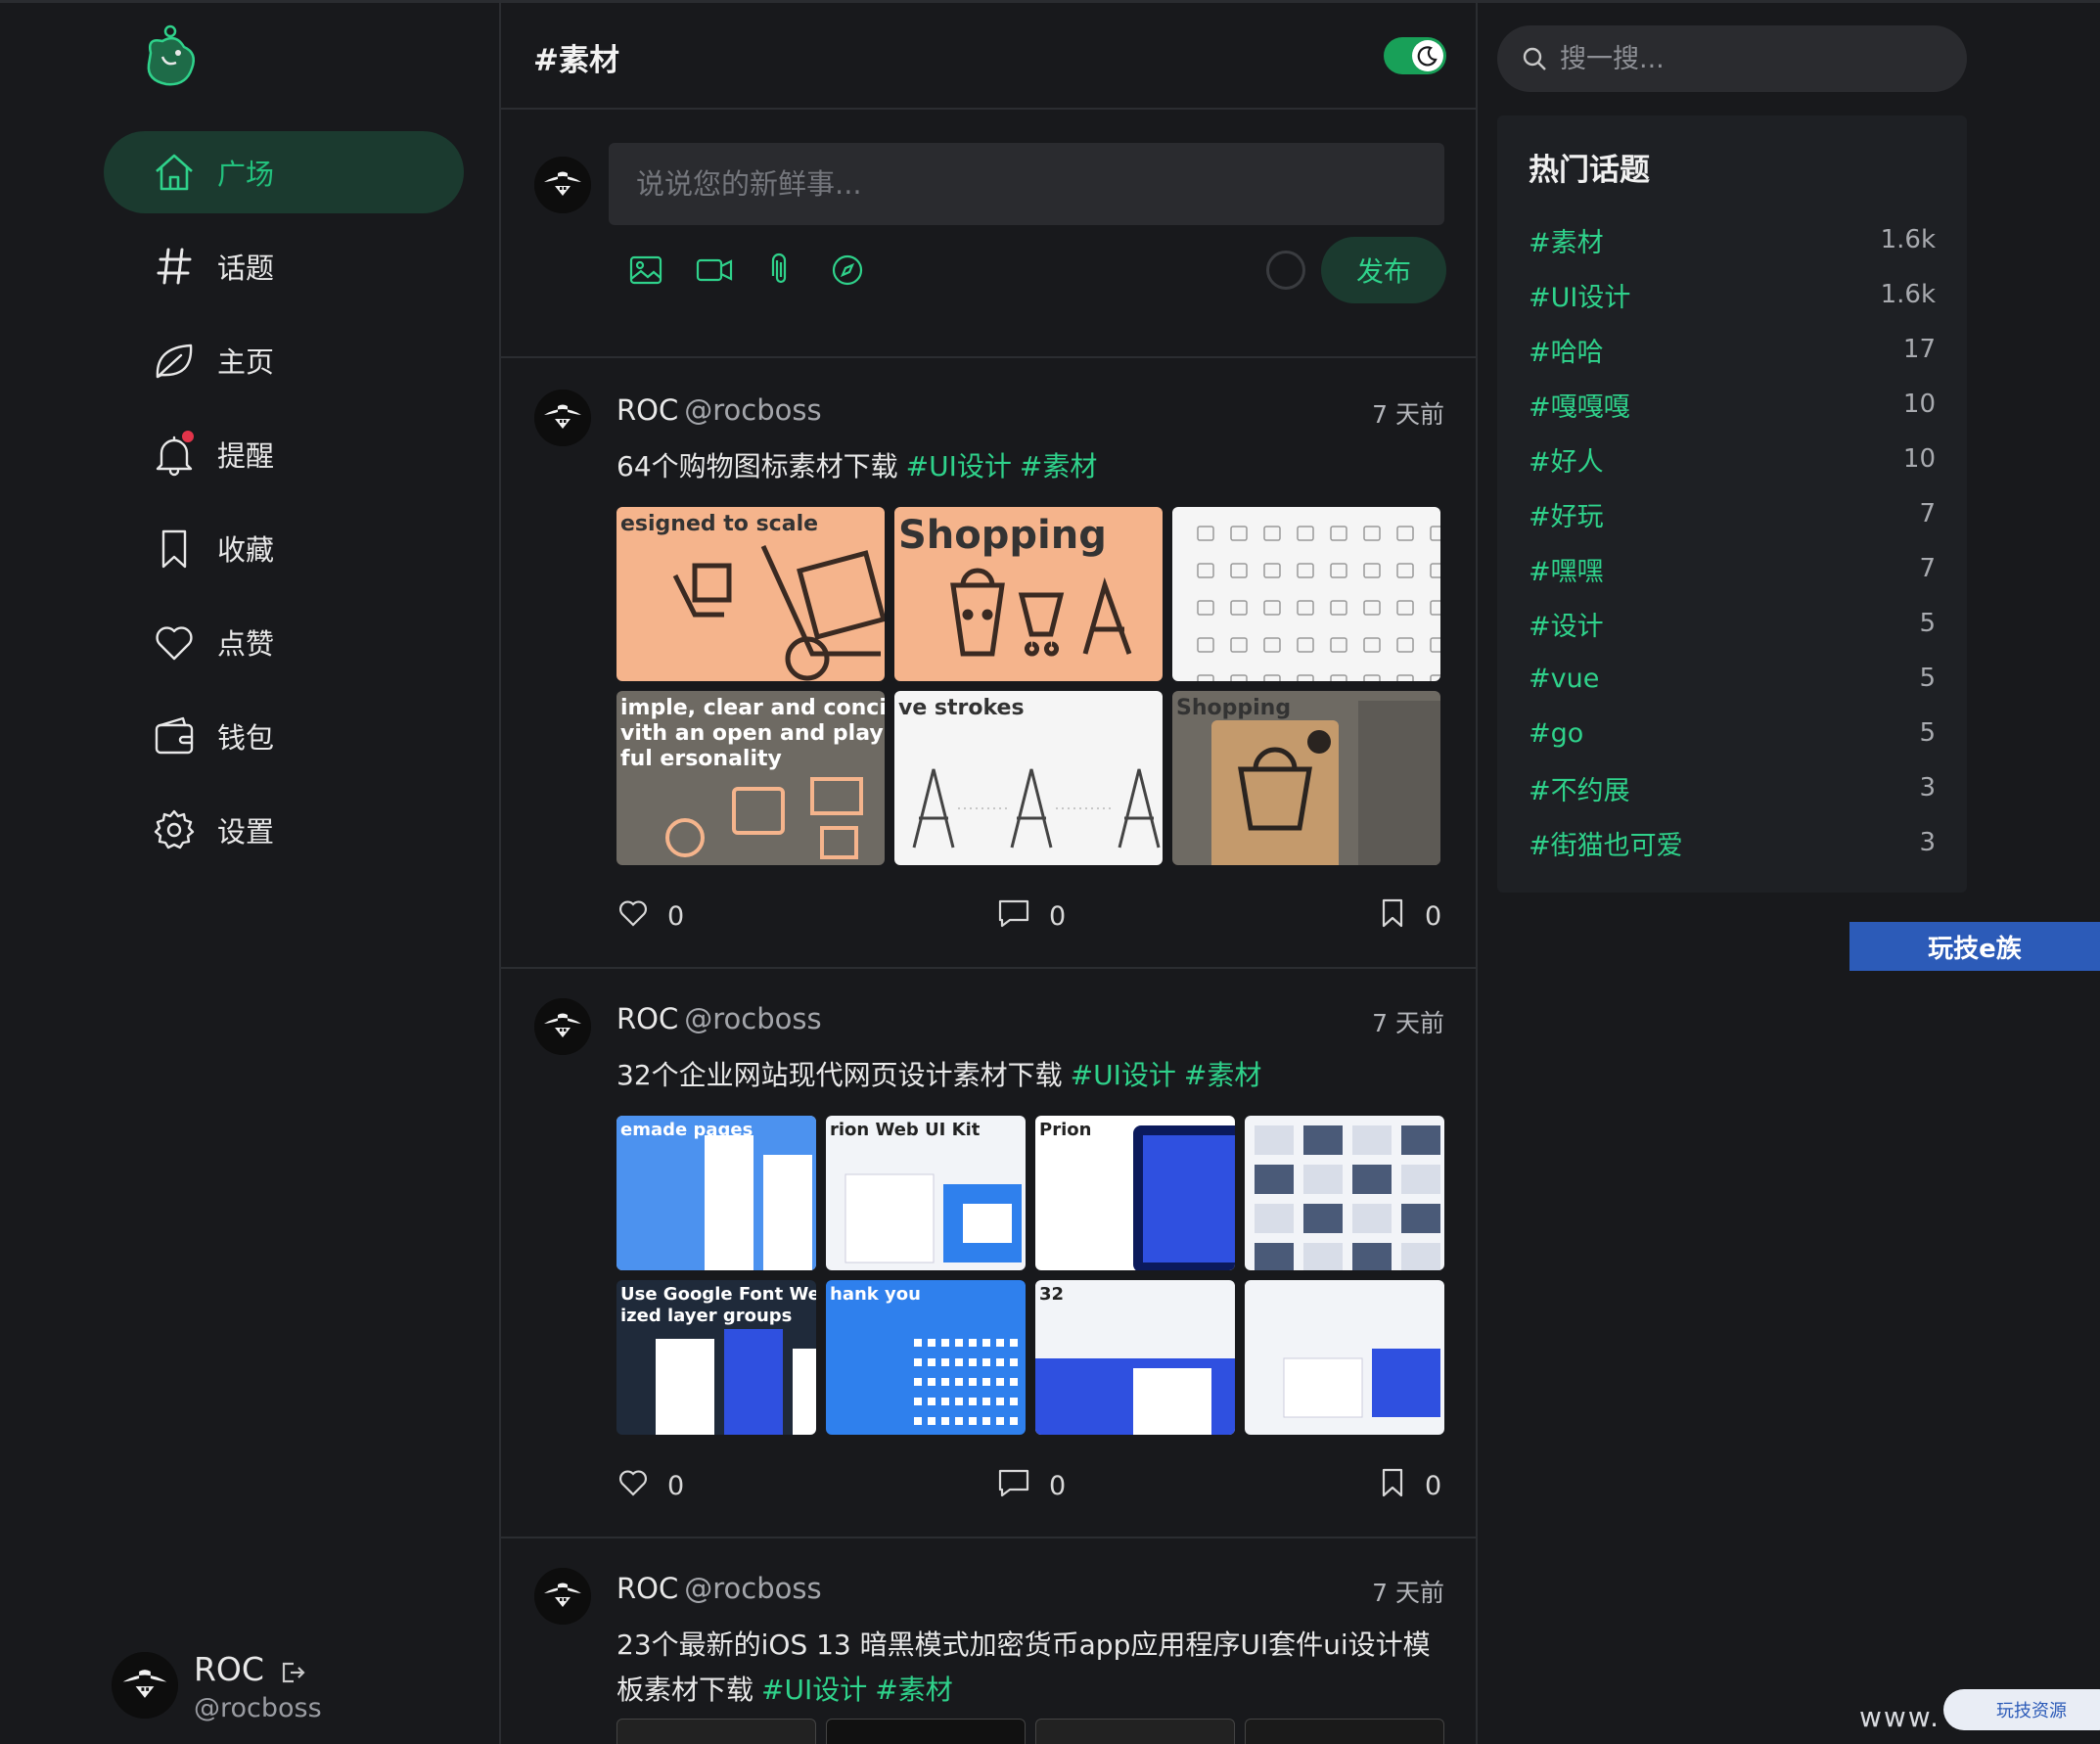  Describe the element at coordinates (1732, 513) in the screenshot. I see `hot-topic-item: #好玩 7` at that location.